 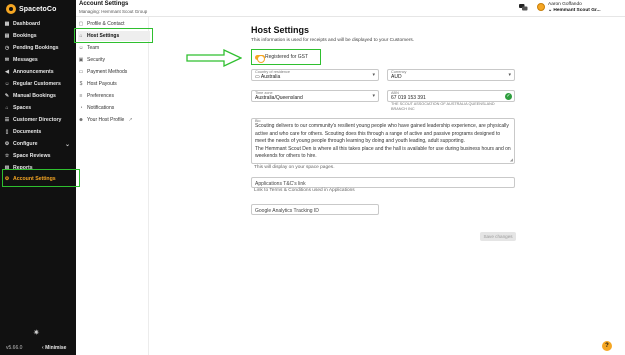 I want to click on sidebar-item-announcements: ◀ Announcements, so click(x=39, y=72).